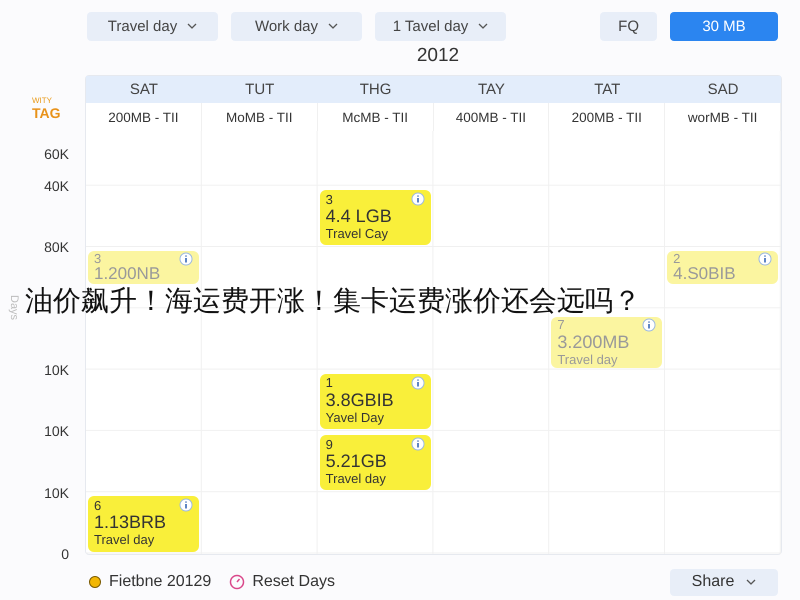 The width and height of the screenshot is (800, 600). Describe the element at coordinates (56, 186) in the screenshot. I see `axis-label: 40K` at that location.